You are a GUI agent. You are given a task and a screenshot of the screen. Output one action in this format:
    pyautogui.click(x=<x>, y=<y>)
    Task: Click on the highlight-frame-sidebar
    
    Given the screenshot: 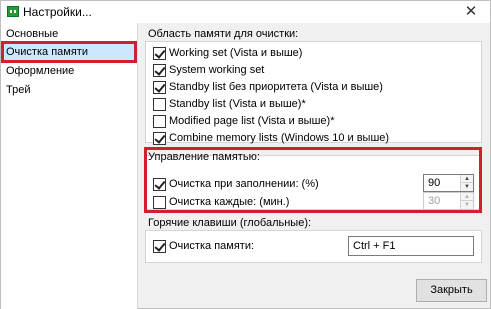 What is the action you would take?
    pyautogui.click(x=69, y=52)
    